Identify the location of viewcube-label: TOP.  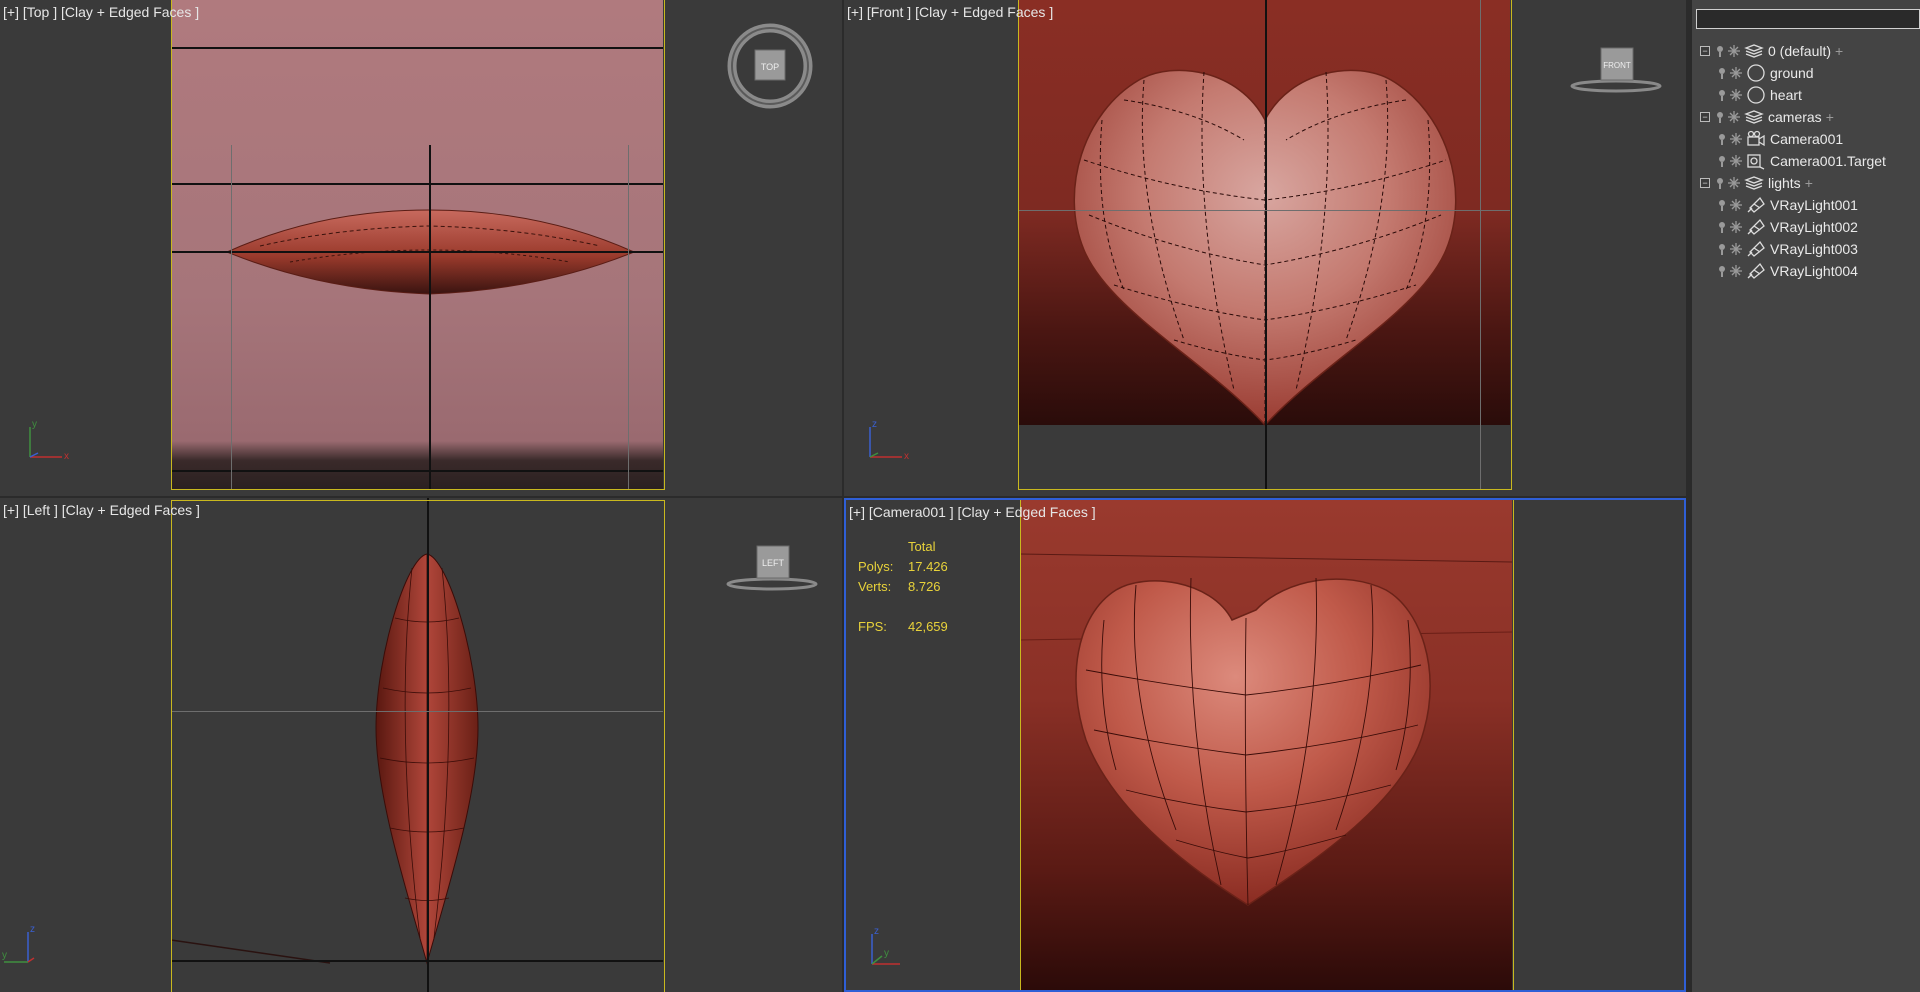
(770, 67).